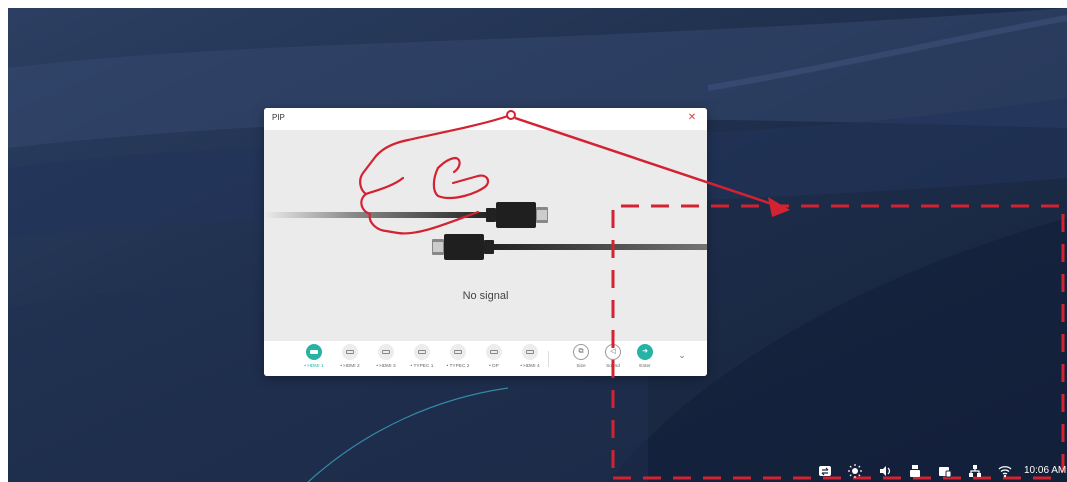 This screenshot has width=1067, height=482. What do you see at coordinates (645, 366) in the screenshot?
I see `action-label: Enter` at bounding box center [645, 366].